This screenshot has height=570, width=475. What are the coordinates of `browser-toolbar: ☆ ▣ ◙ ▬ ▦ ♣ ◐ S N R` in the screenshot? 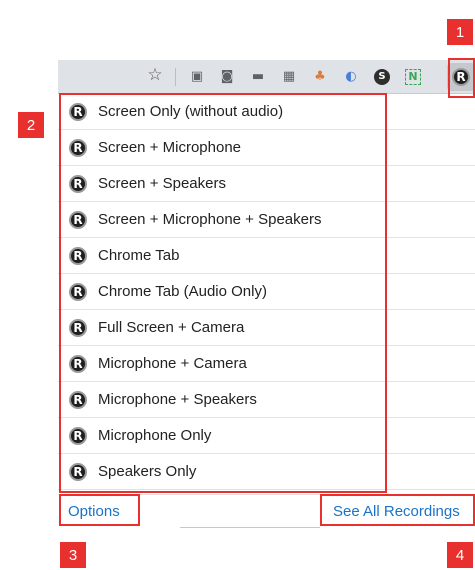 It's located at (266, 77).